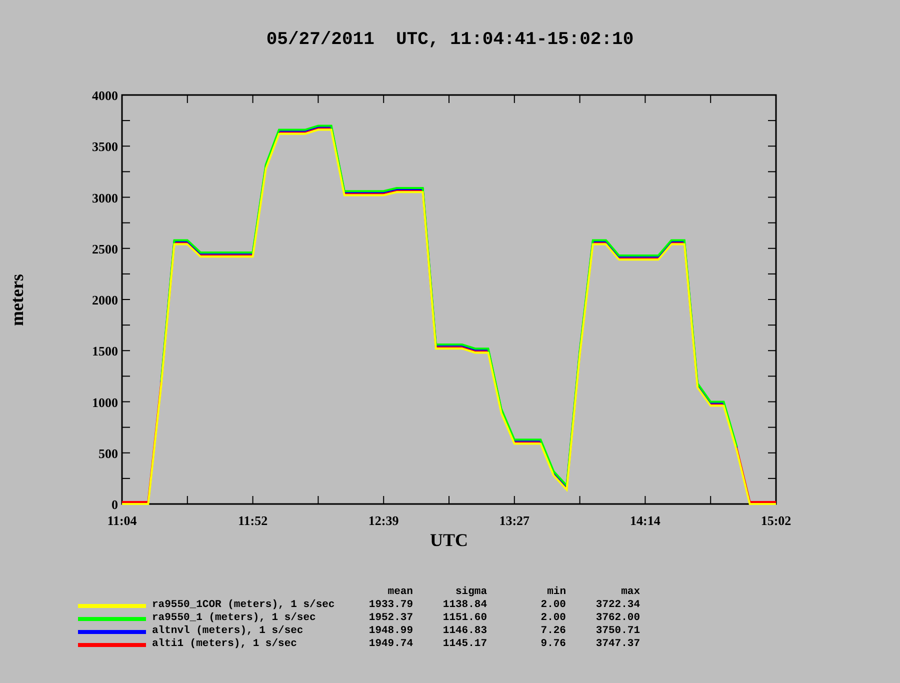 Image resolution: width=900 pixels, height=683 pixels. Describe the element at coordinates (234, 618) in the screenshot. I see `legend-label: ra9550_1 (meters), 1 s/sec` at that location.